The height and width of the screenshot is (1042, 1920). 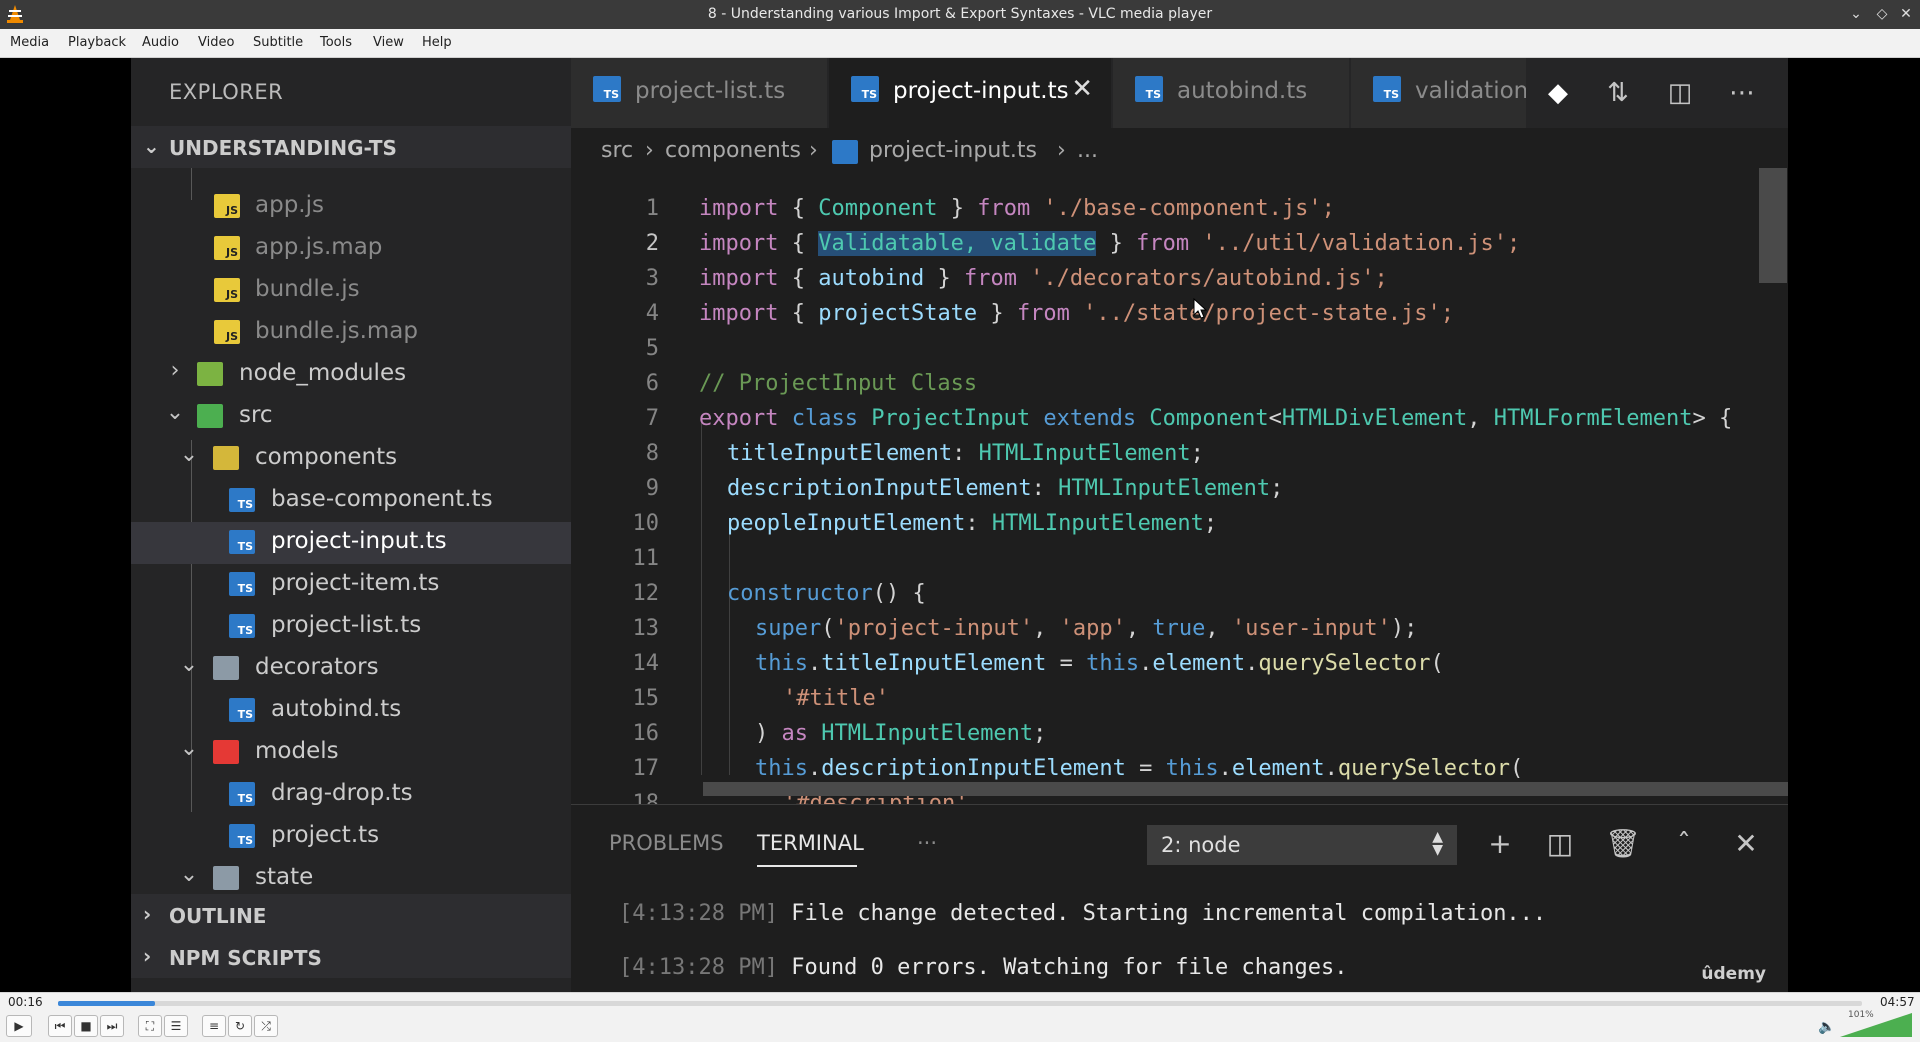 What do you see at coordinates (351, 207) in the screenshot?
I see `tree-item-app-js: JS app.js` at bounding box center [351, 207].